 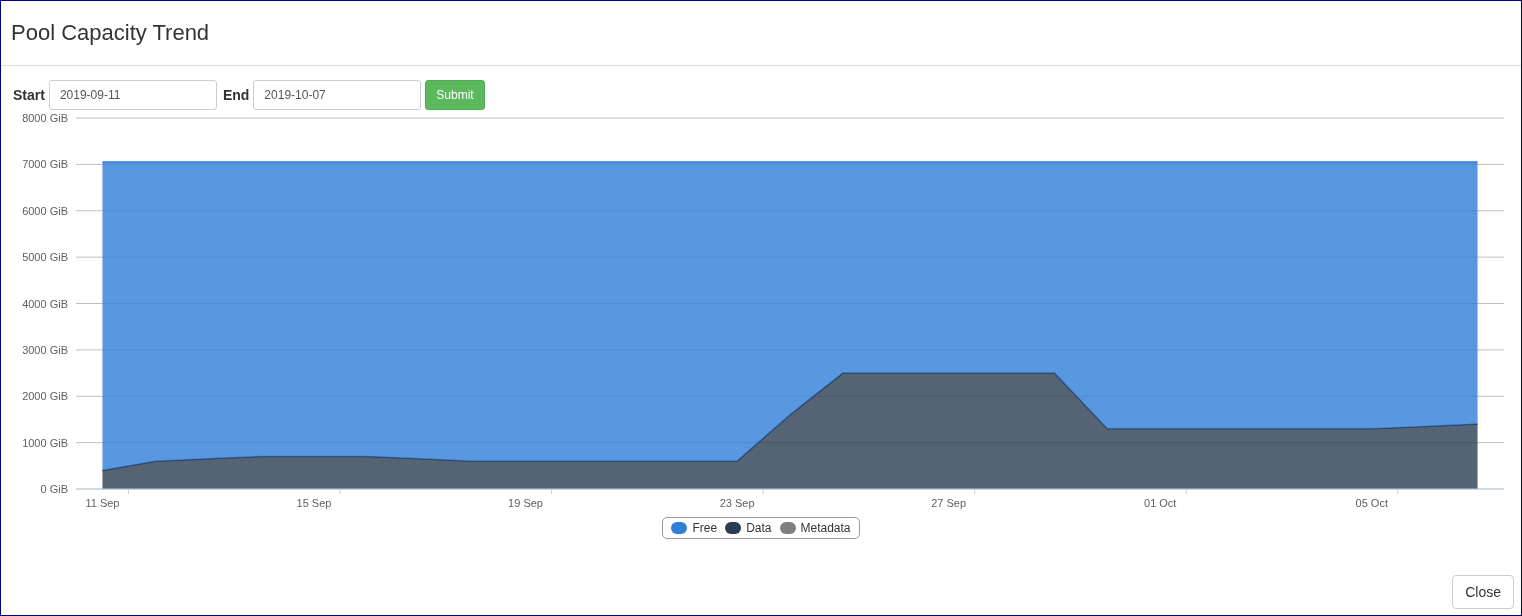 I want to click on x-axis-label: 01 Oct, so click(x=1160, y=503).